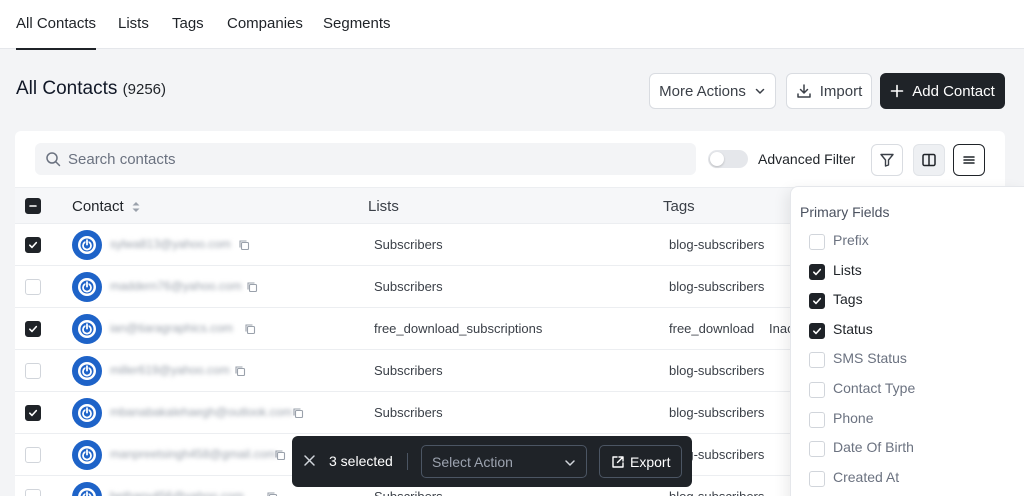 This screenshot has height=496, width=1024. Describe the element at coordinates (193, 454) in the screenshot. I see `contact-email: manpreetsingh458@gmail.com` at that location.